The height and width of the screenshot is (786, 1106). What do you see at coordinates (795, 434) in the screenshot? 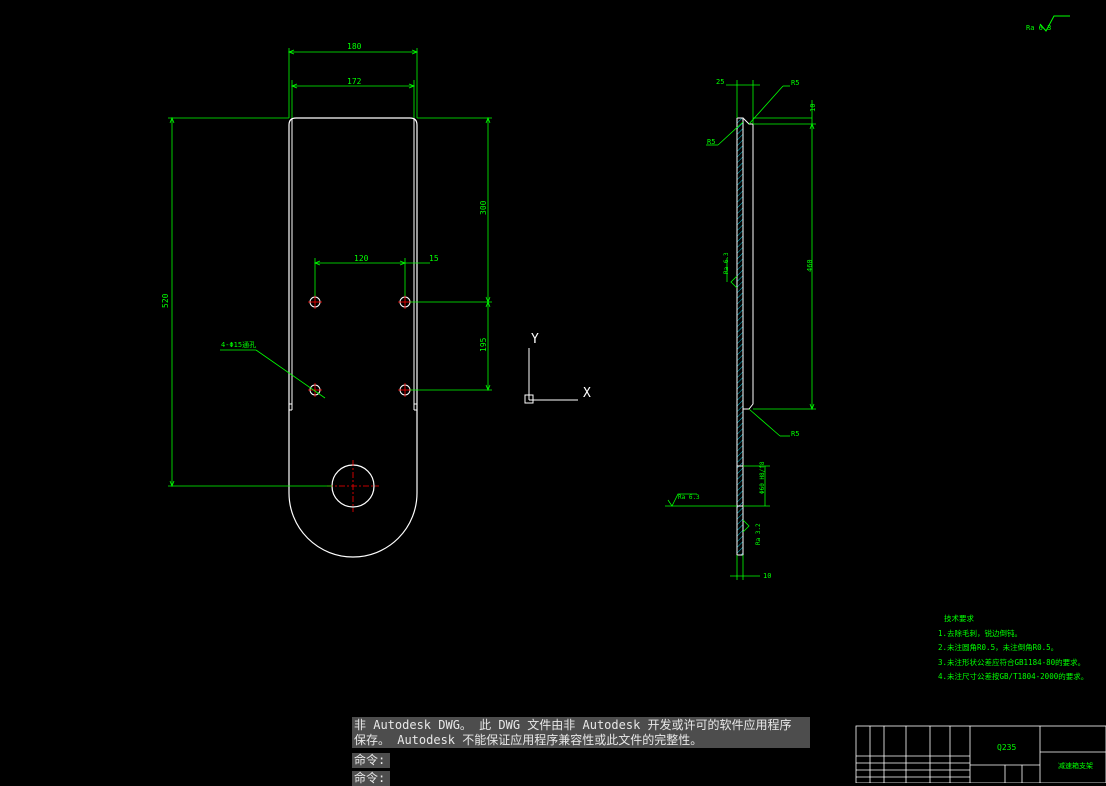
I see `side-dim-lower-r: R5` at bounding box center [795, 434].